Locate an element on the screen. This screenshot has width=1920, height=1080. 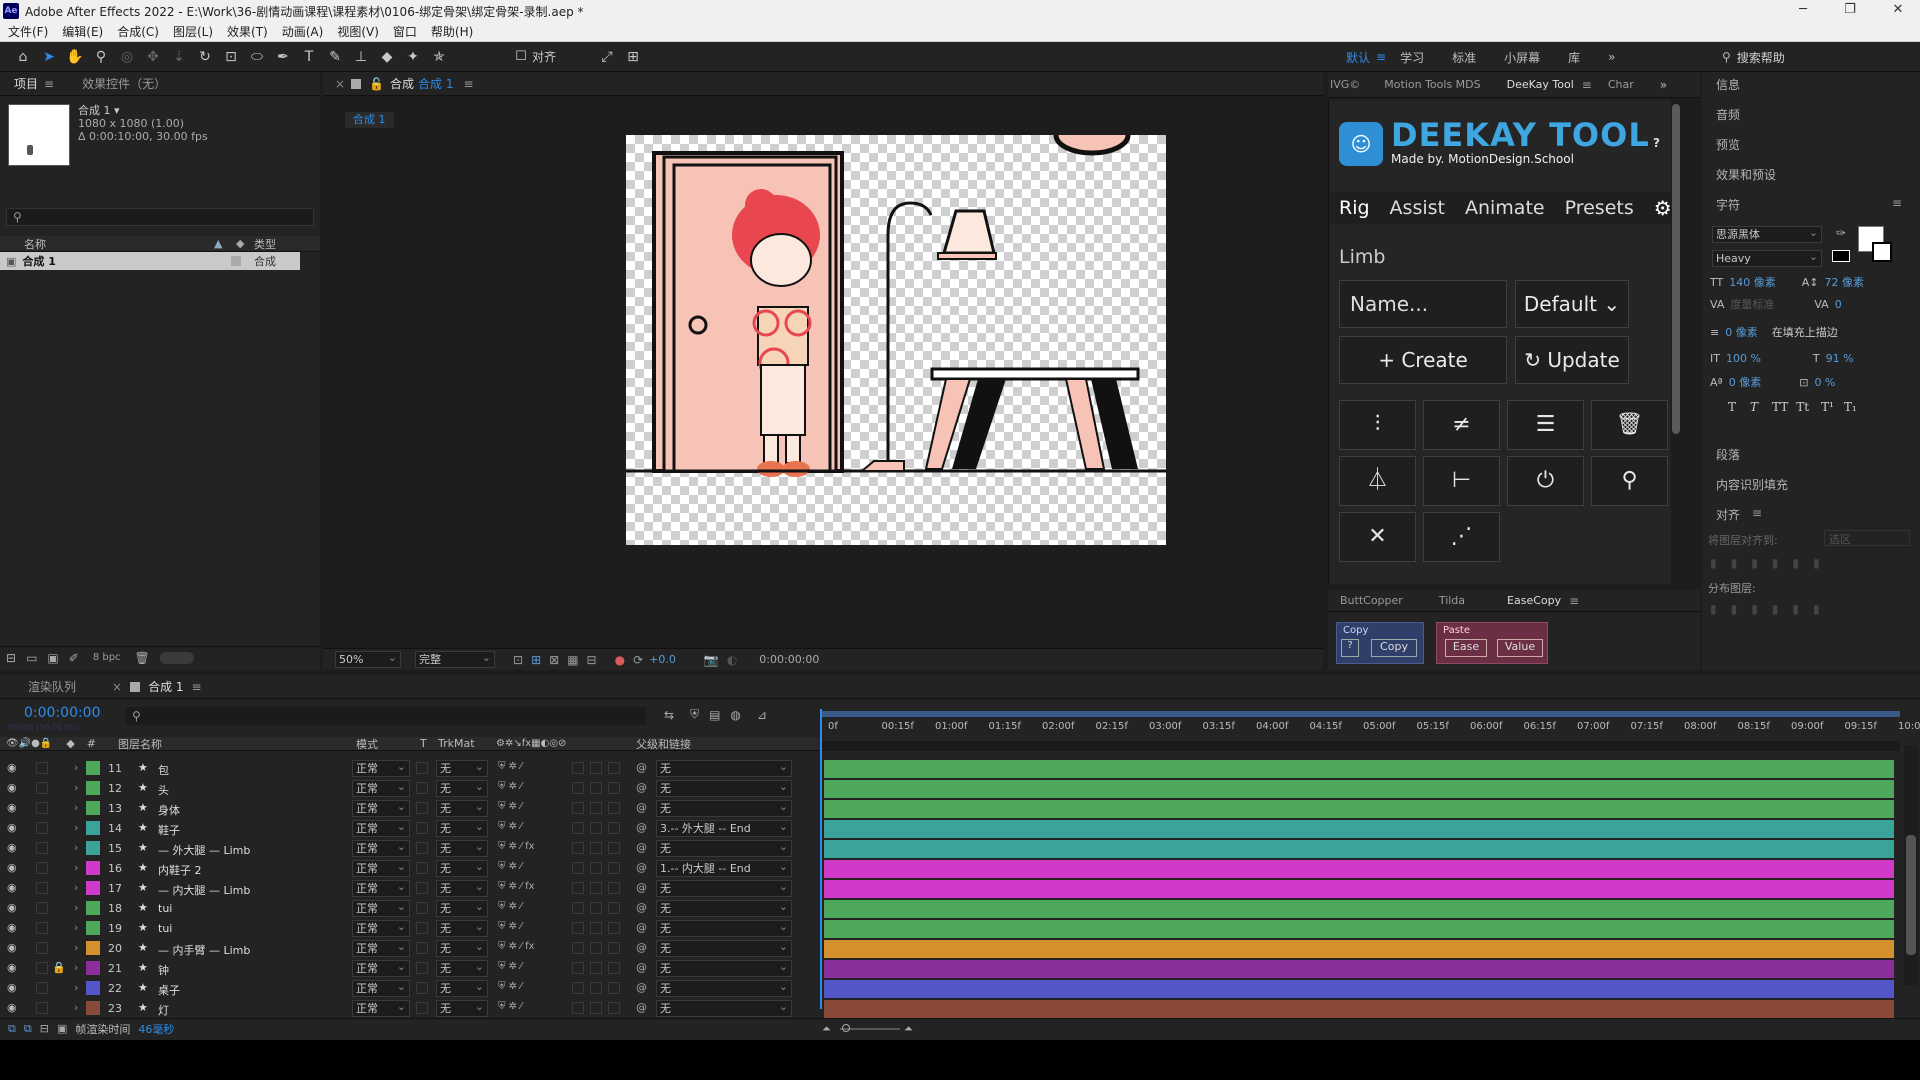
layer-switches-icons: ⛨ ✲ ⁄ fx is located at coordinates (516, 886).